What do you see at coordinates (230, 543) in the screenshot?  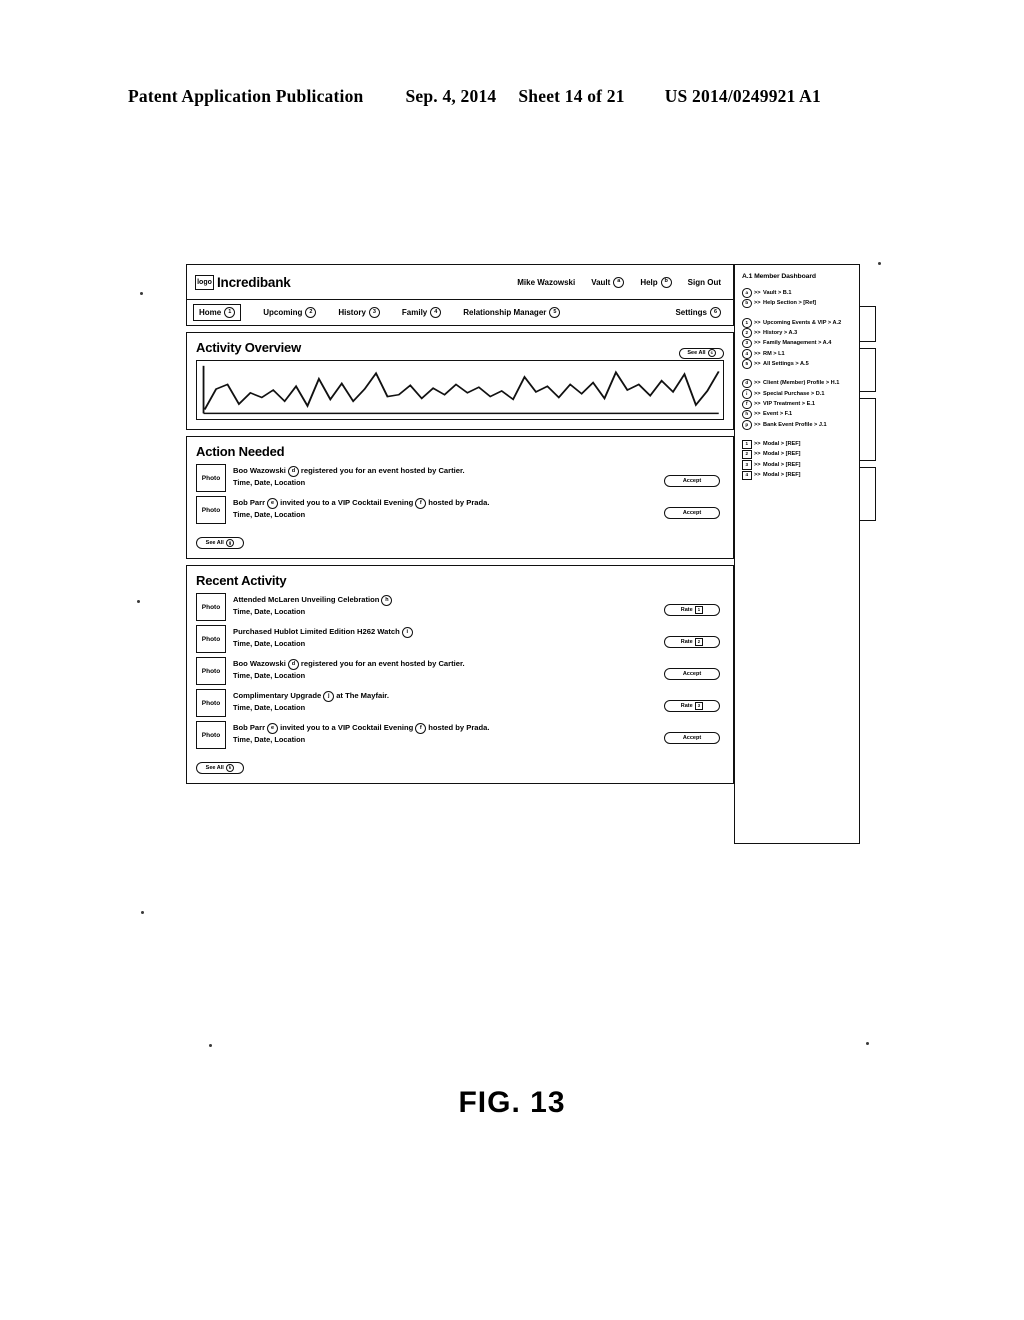 I see `action-see-all-ref-icon: g` at bounding box center [230, 543].